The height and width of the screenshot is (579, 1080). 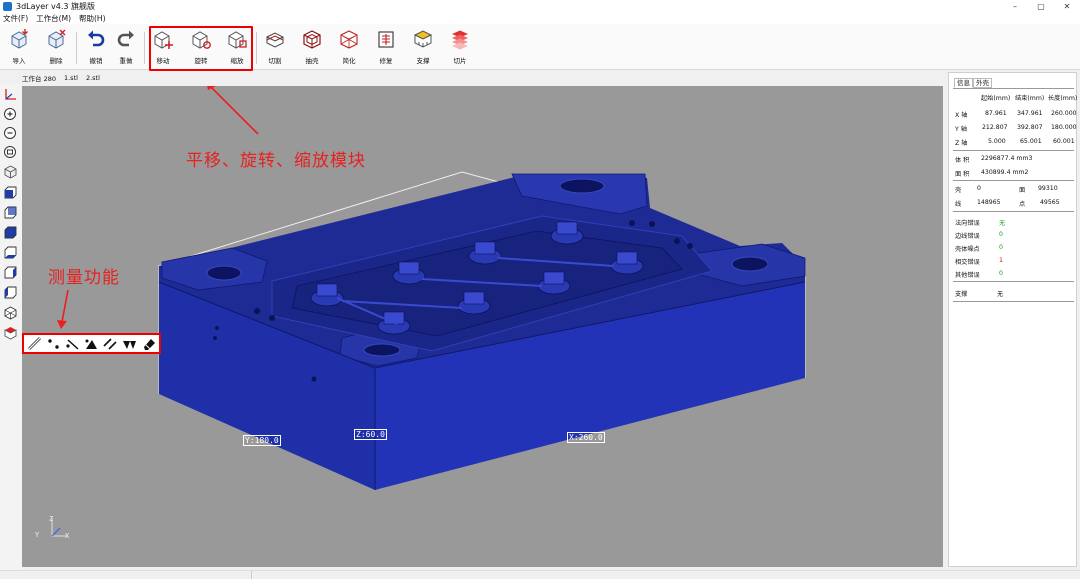 What do you see at coordinates (201, 48) in the screenshot?
I see `transform-highlight-box` at bounding box center [201, 48].